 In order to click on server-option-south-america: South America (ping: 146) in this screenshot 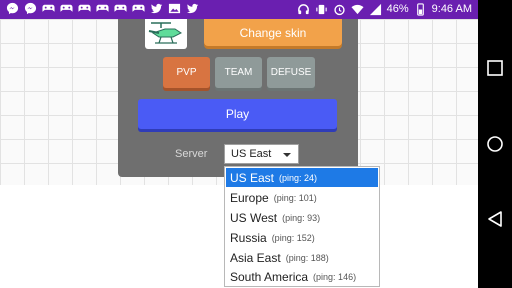, I will do `click(302, 276)`.